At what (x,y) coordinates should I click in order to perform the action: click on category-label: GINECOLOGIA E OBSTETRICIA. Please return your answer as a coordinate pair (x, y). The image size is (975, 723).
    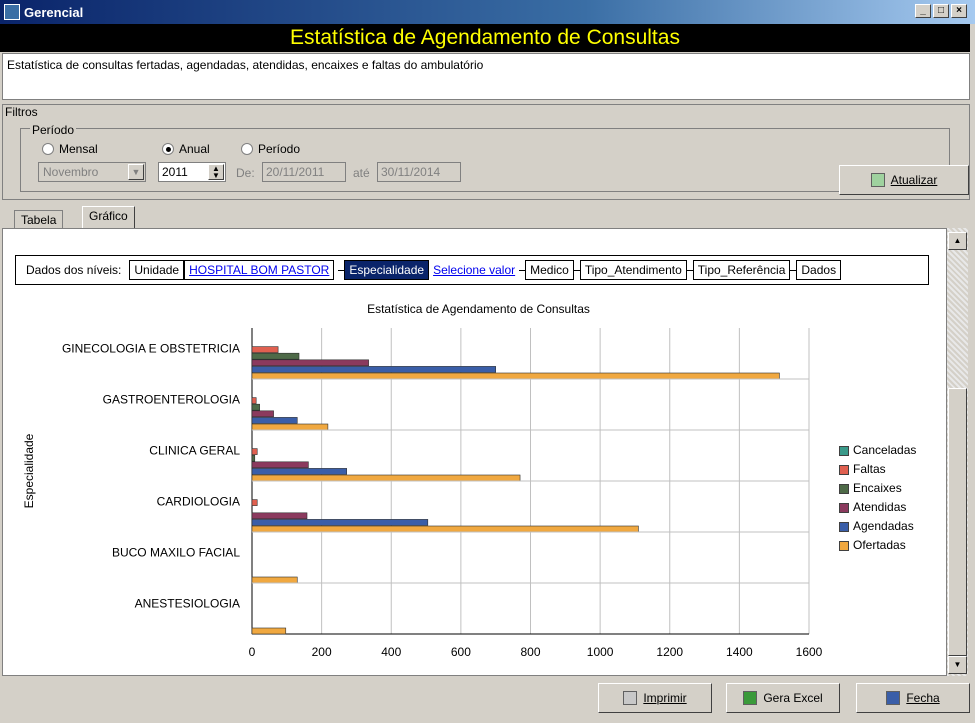
    Looking at the image, I should click on (151, 349).